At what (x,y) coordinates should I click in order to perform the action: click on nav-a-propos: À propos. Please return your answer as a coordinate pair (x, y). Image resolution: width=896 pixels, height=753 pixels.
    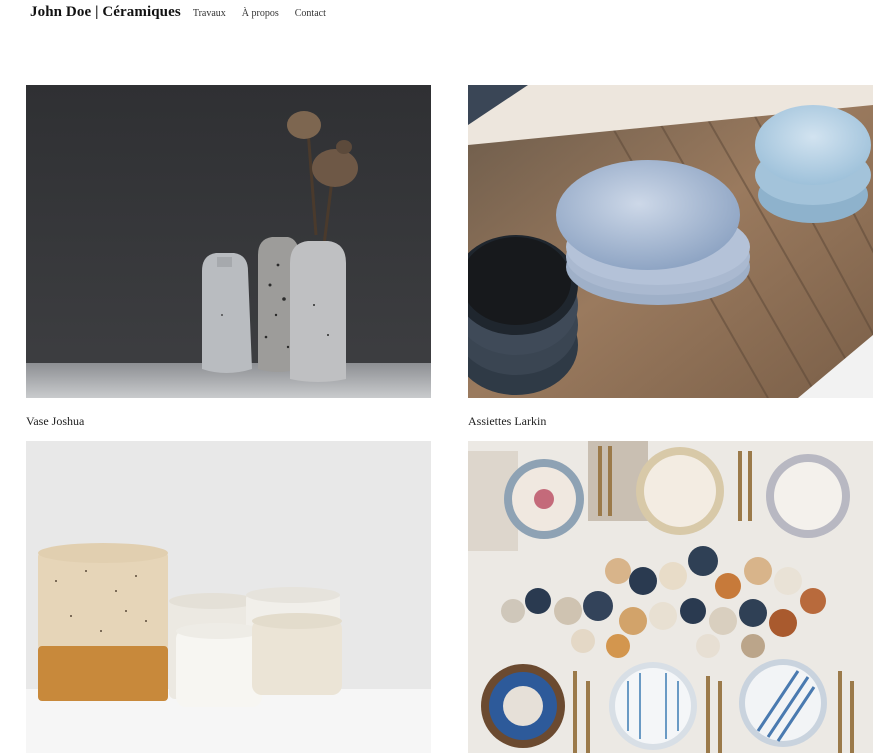
    Looking at the image, I should click on (260, 13).